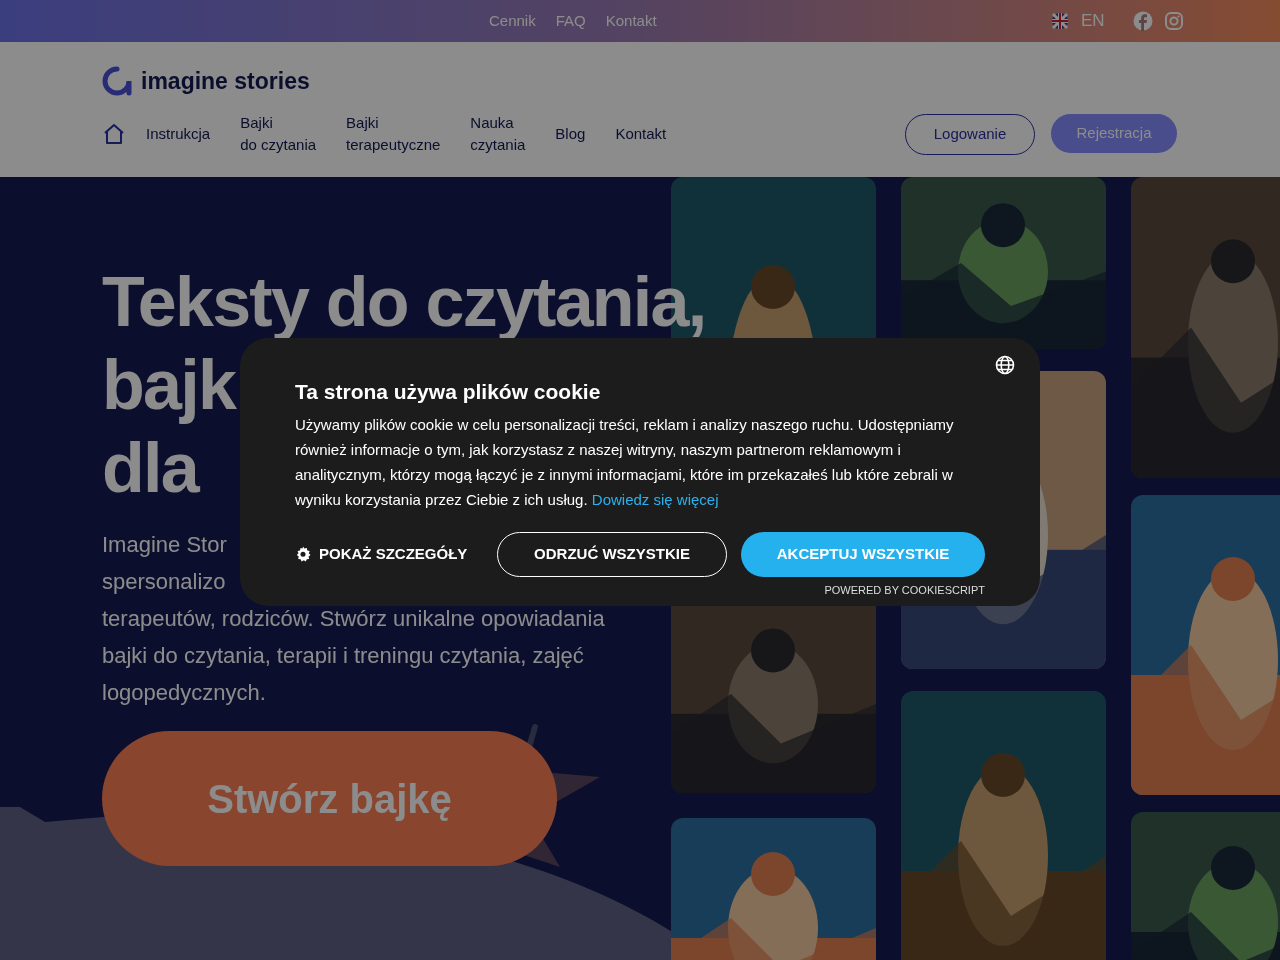  Describe the element at coordinates (303, 554) in the screenshot. I see `gear-icon` at that location.